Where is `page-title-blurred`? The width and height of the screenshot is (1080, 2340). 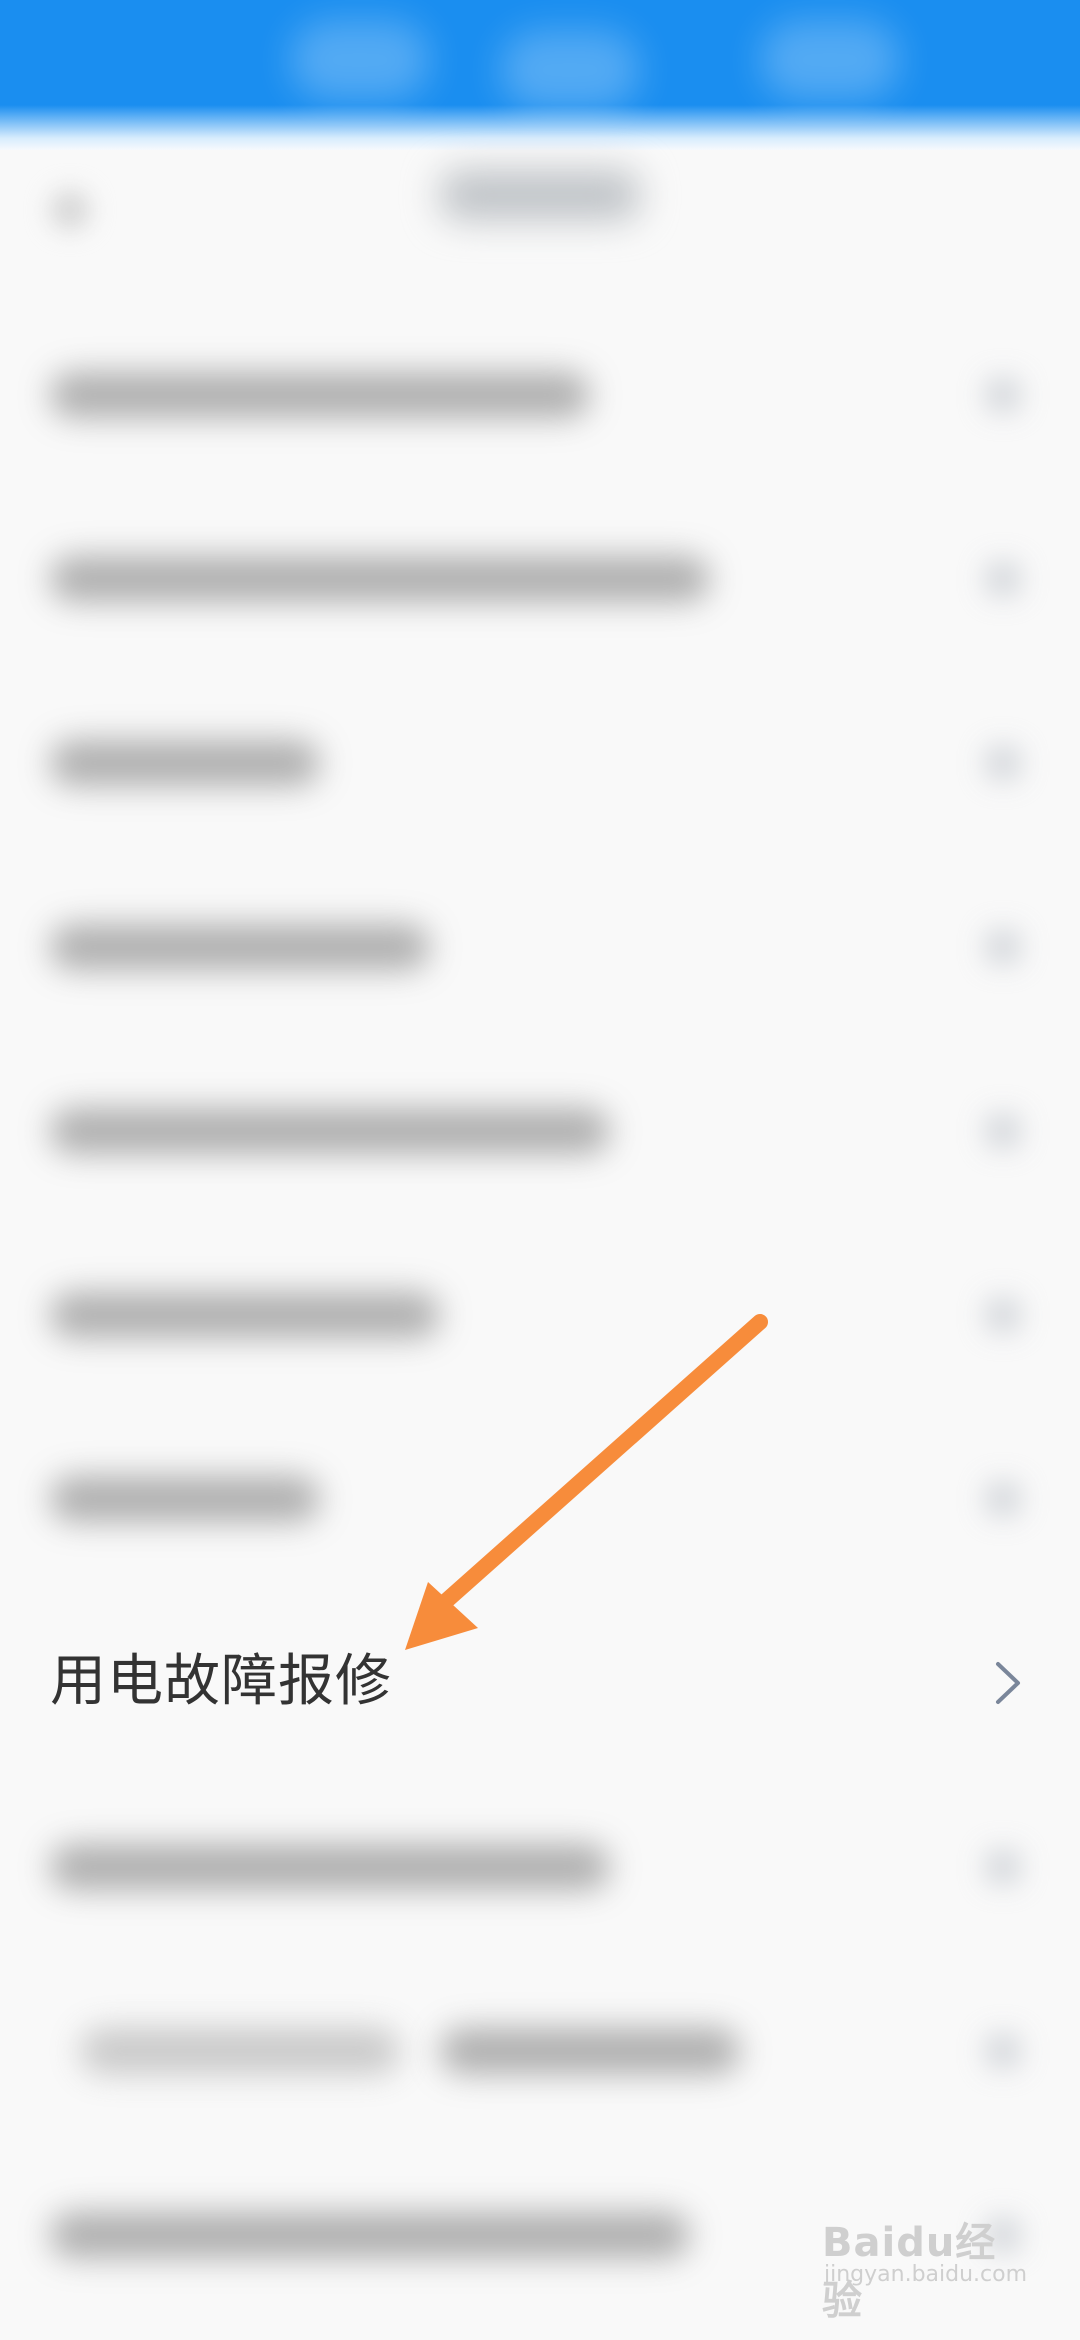
page-title-blurred is located at coordinates (540, 195).